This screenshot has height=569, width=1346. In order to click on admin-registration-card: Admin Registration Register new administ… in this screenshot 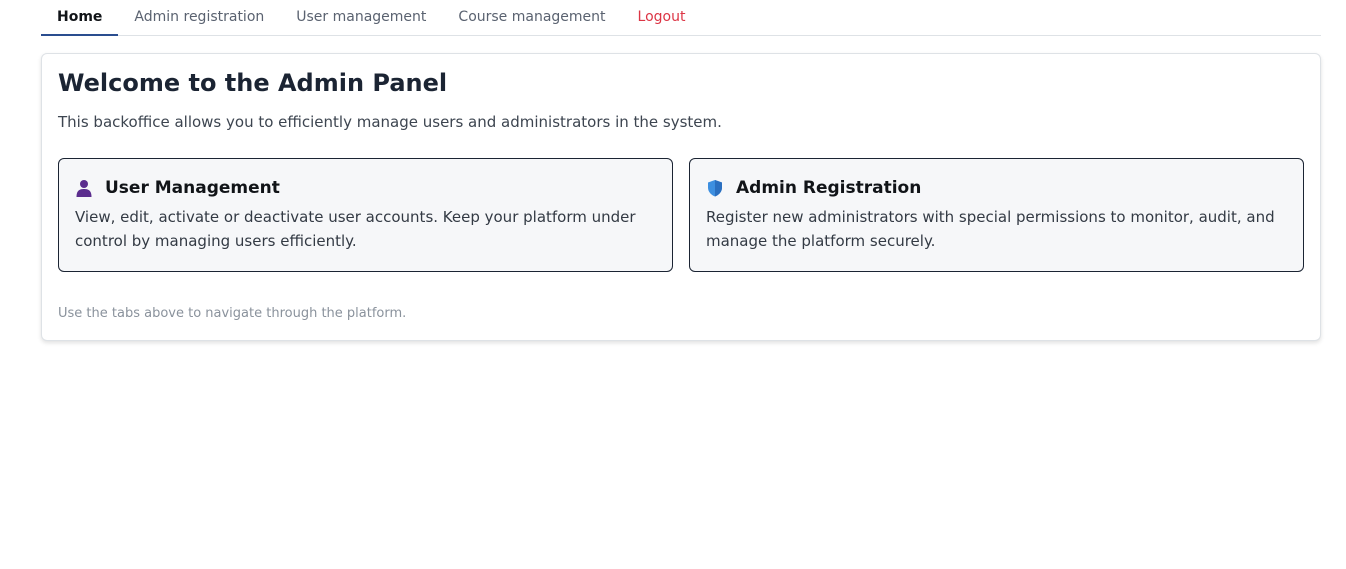, I will do `click(996, 215)`.